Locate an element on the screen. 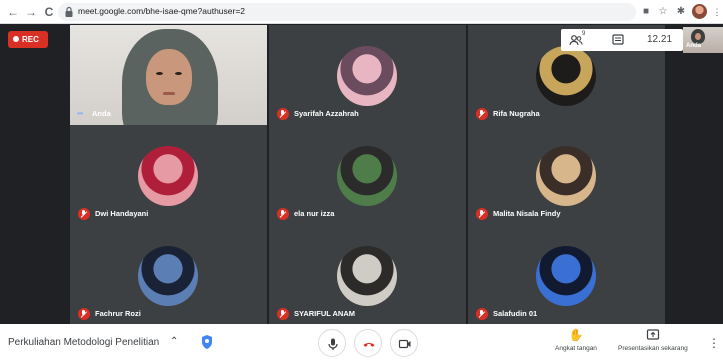  participant-tile: Fachrur Rozi is located at coordinates (168, 275).